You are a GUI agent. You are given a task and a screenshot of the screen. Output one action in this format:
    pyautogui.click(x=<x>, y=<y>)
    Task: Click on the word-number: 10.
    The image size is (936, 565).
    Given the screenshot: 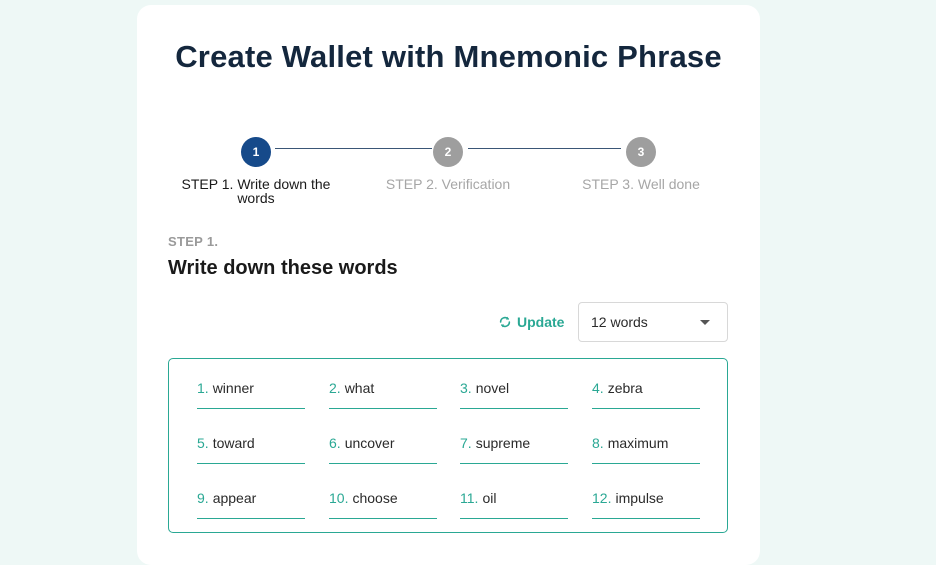 What is the action you would take?
    pyautogui.click(x=339, y=498)
    